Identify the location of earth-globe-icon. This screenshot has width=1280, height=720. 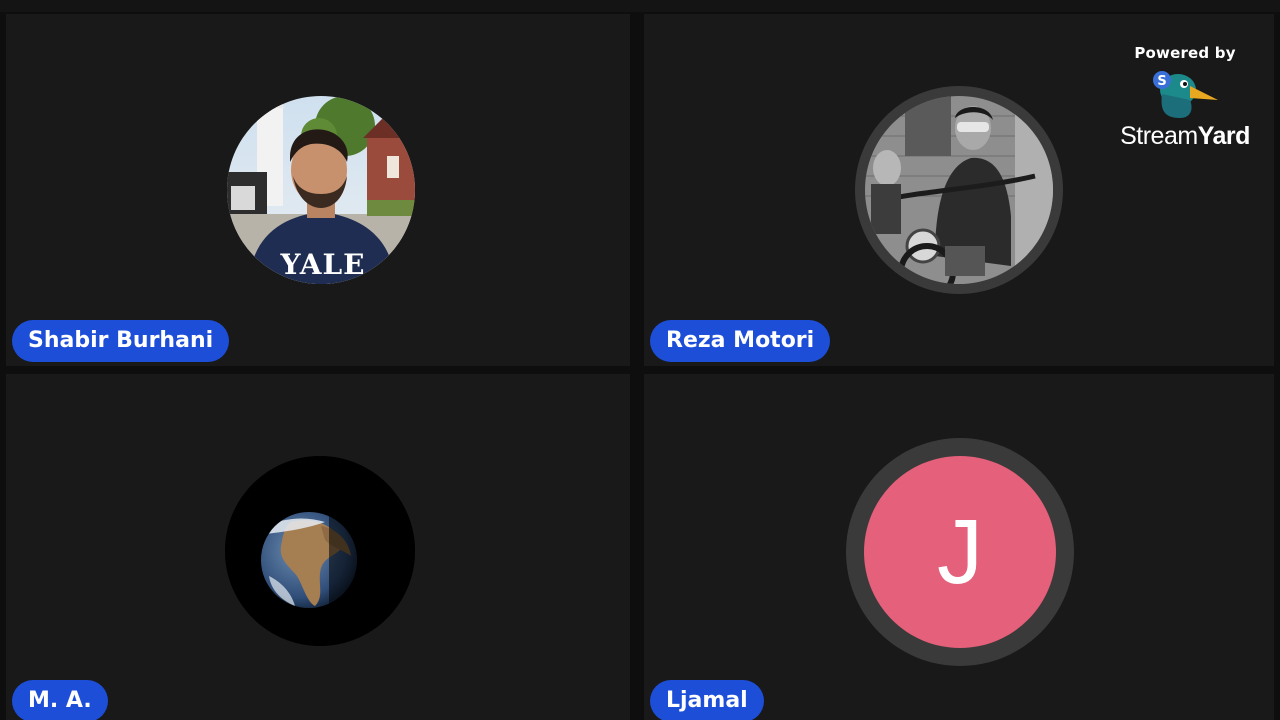
(320, 551).